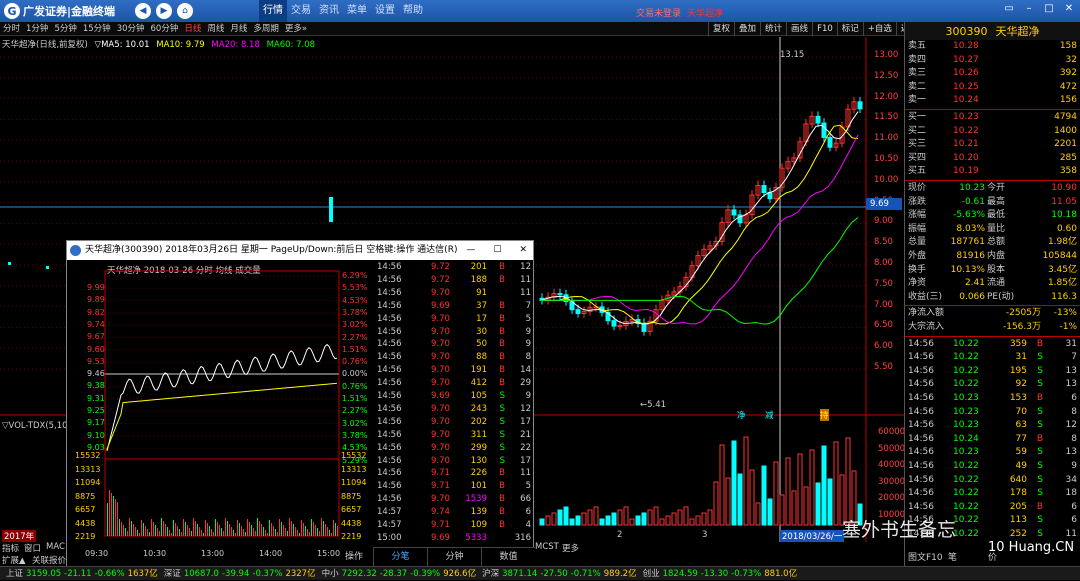 The height and width of the screenshot is (581, 1080). Describe the element at coordinates (879, 29) in the screenshot. I see `tool-button: +自选` at that location.